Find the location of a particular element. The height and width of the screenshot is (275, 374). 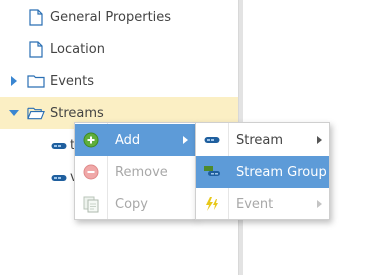

menu-item-label: Stream Group is located at coordinates (281, 172).